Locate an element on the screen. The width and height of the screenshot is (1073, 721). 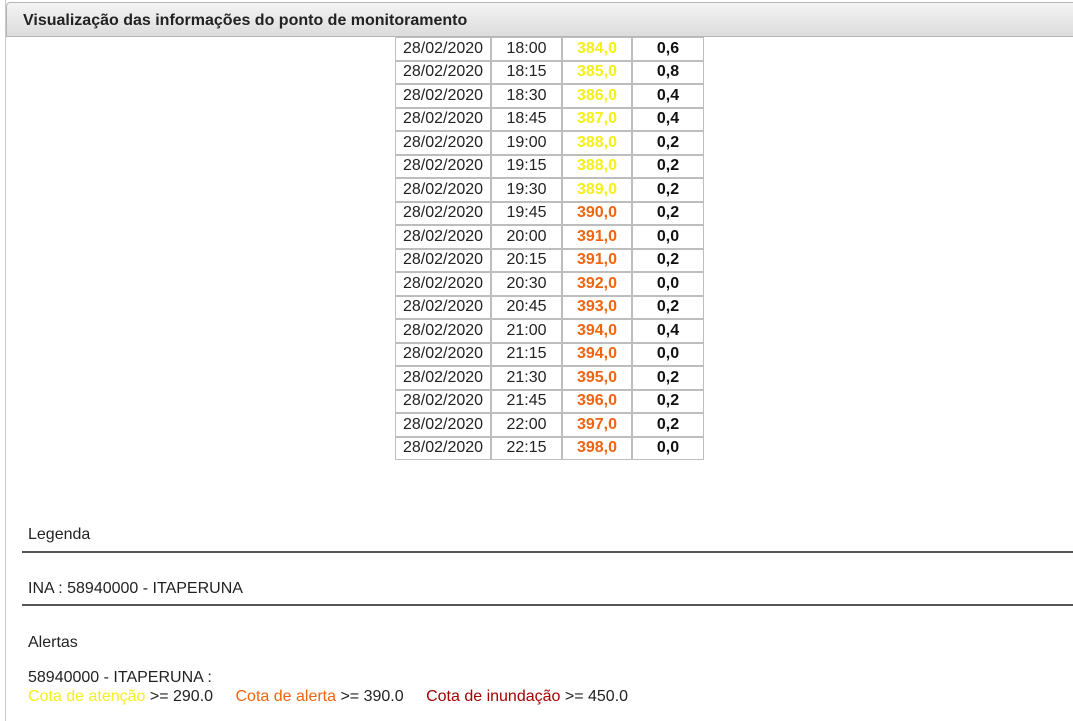
time-cell: 20:00 is located at coordinates (526, 237).